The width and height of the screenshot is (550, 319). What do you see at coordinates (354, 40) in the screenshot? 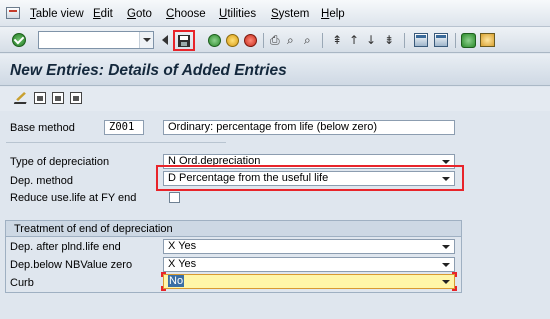
I see `prev-page-icon: ↑` at bounding box center [354, 40].